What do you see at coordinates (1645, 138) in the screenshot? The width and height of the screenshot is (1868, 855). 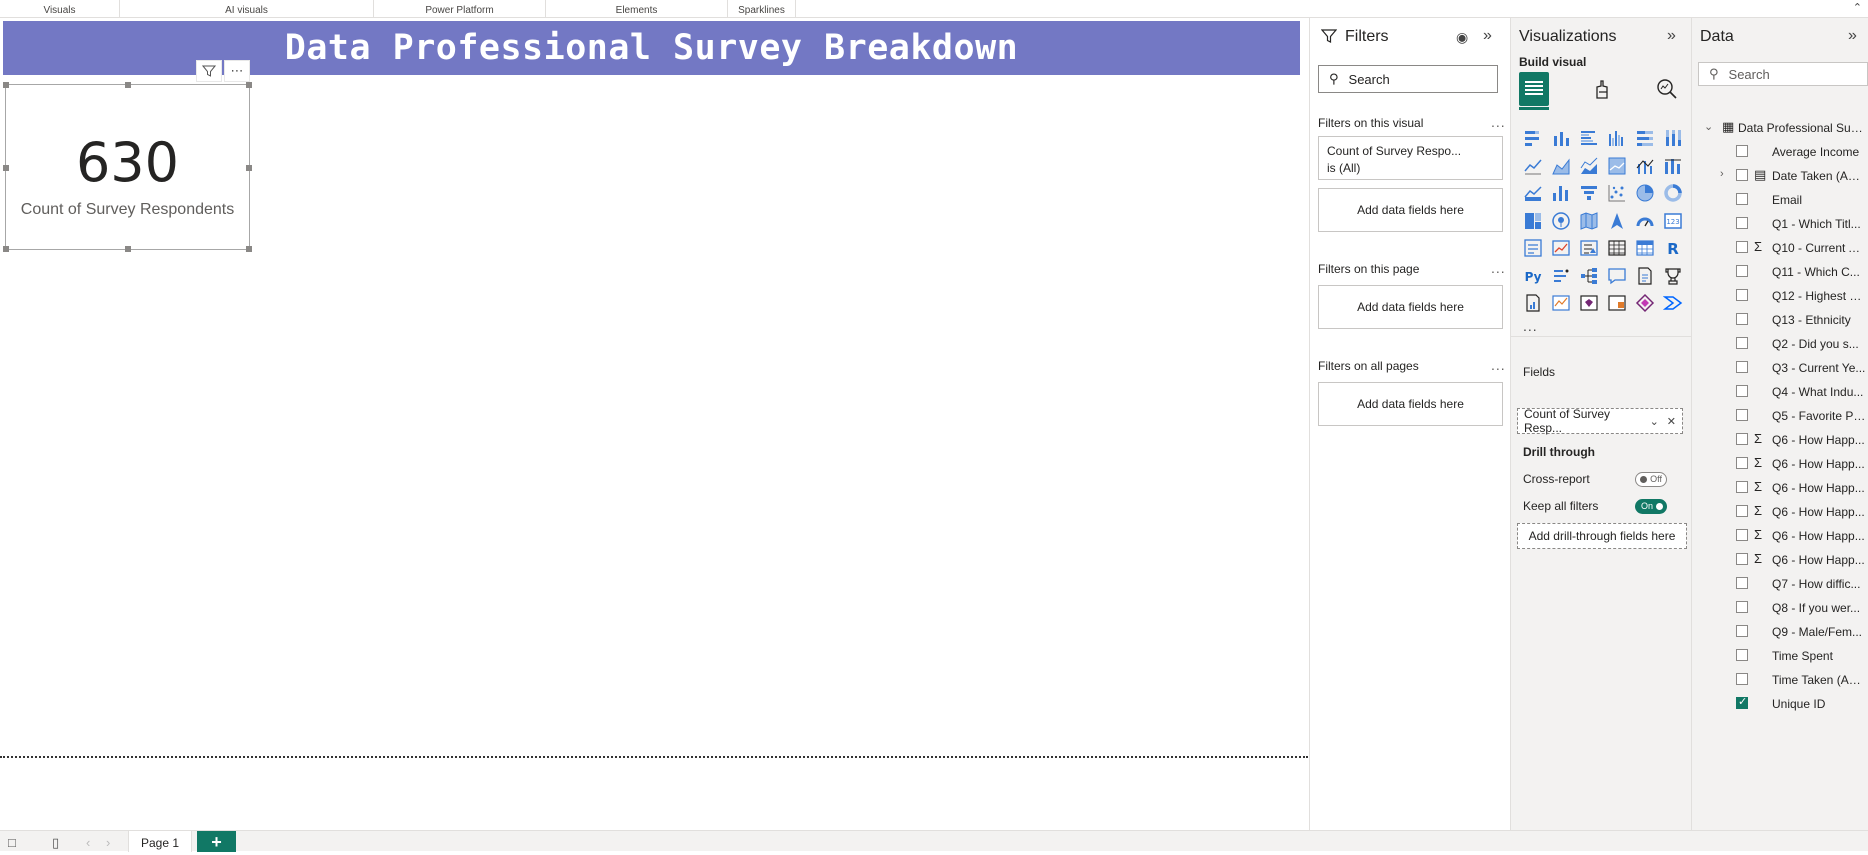 I see `100-stacked-bar-chart-icon` at bounding box center [1645, 138].